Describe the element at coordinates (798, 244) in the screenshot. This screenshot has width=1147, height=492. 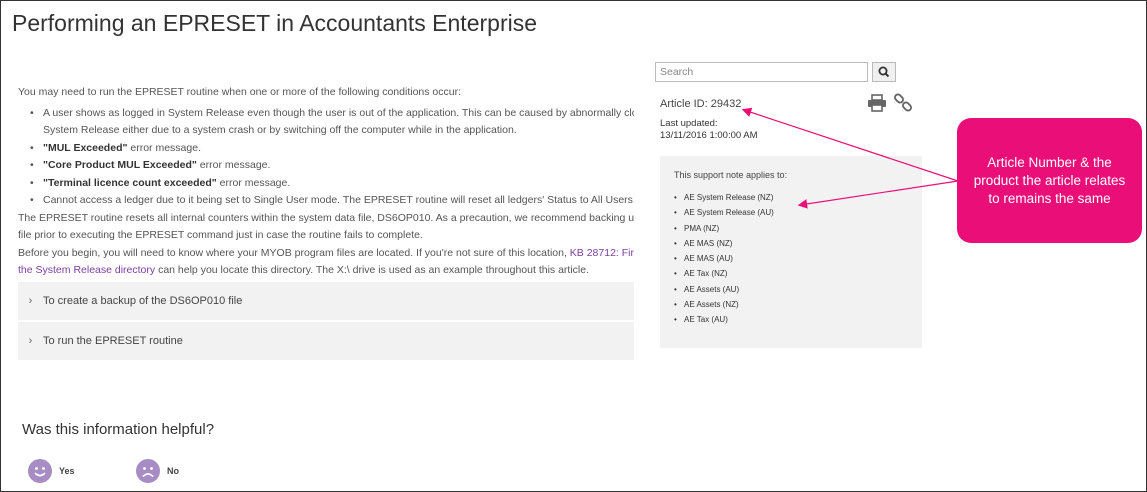
I see `applies-to-item: AE MAS (NZ)` at that location.